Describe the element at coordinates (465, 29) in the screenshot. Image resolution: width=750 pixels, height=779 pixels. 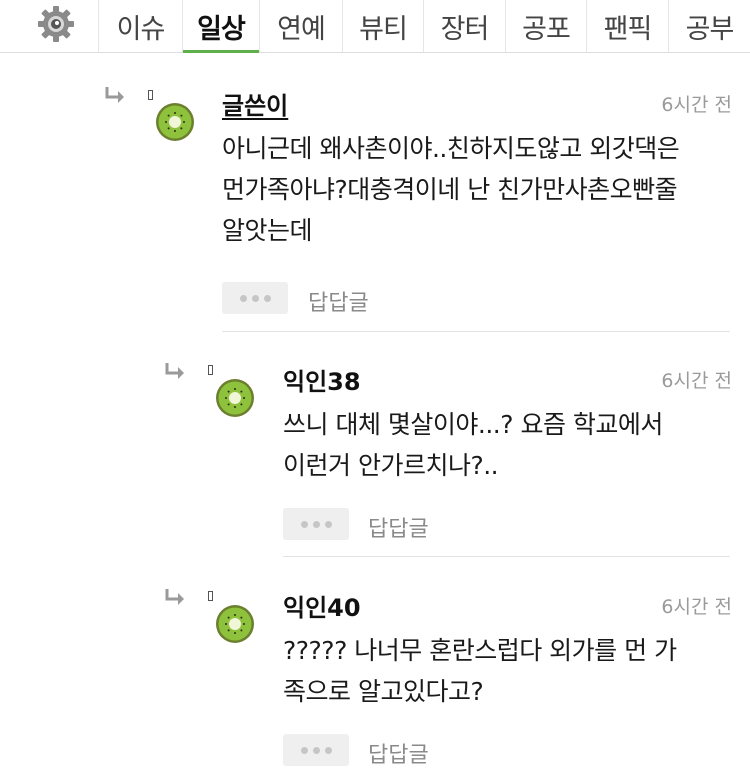
I see `tab-label: 장터` at that location.